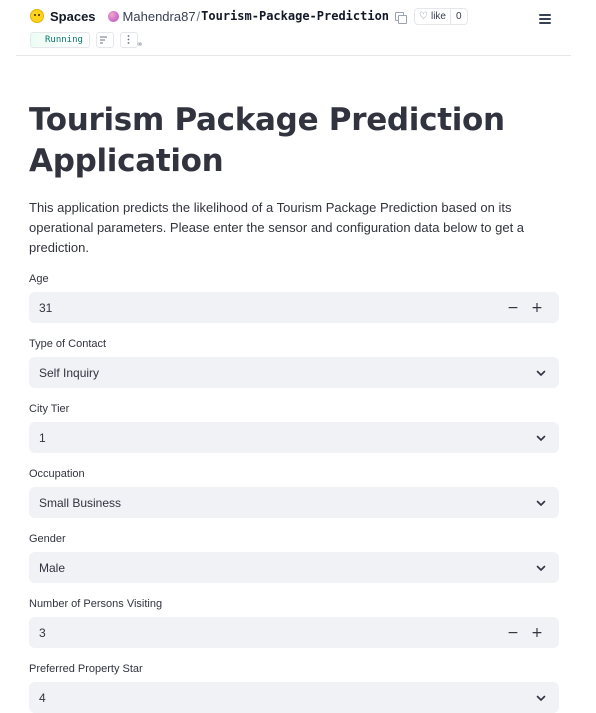  What do you see at coordinates (60, 39) in the screenshot?
I see `status-badge: Running` at bounding box center [60, 39].